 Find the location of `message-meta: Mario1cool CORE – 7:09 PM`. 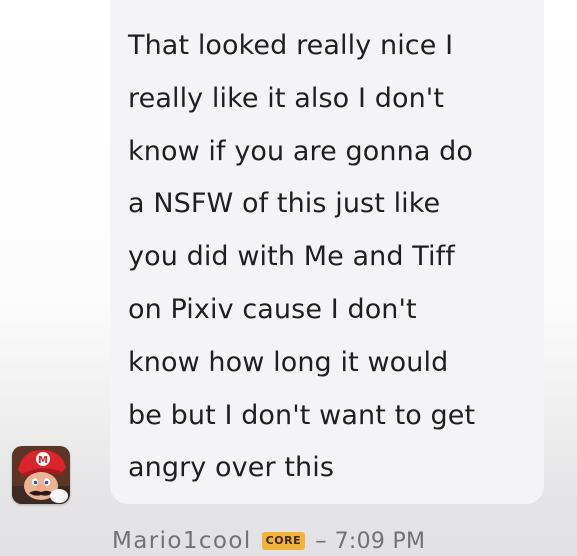

message-meta: Mario1cool CORE – 7:09 PM is located at coordinates (268, 541).